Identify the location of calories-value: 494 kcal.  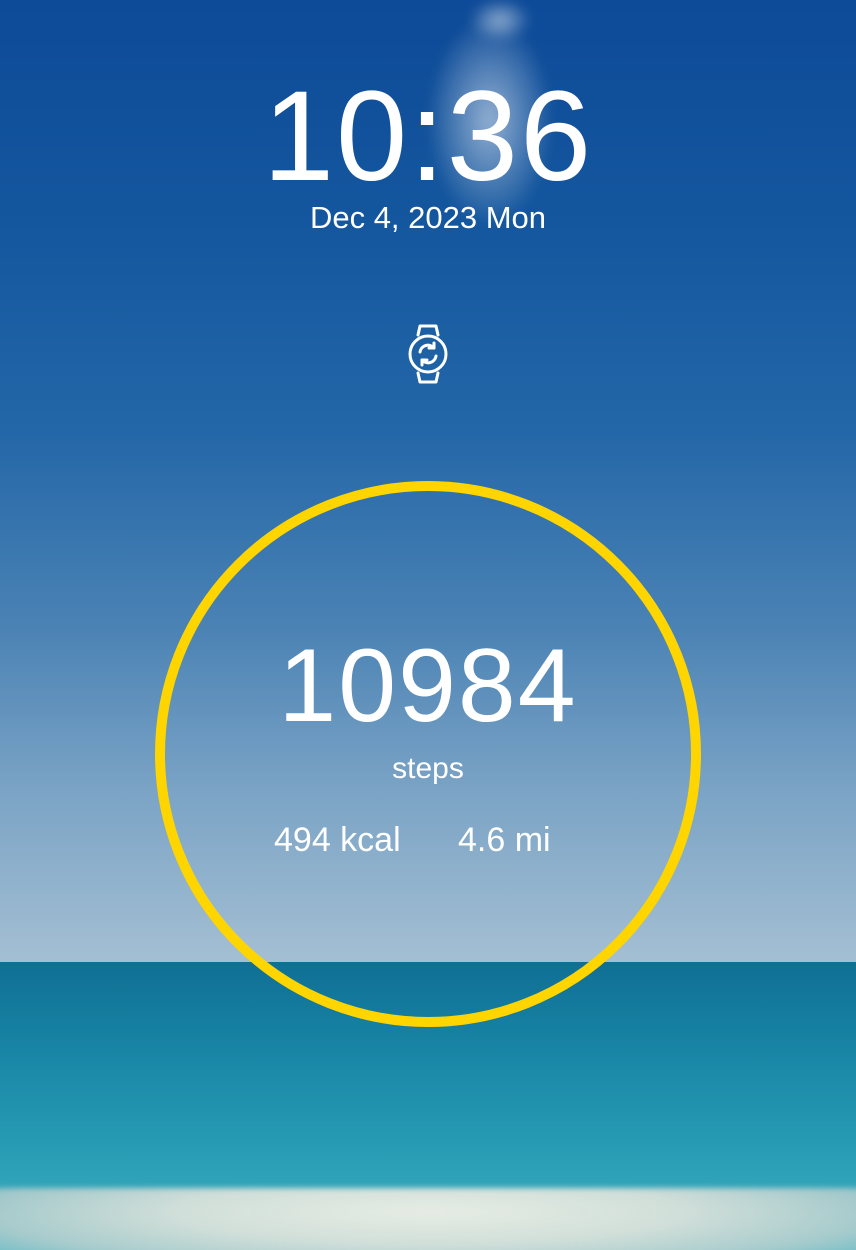
(337, 840).